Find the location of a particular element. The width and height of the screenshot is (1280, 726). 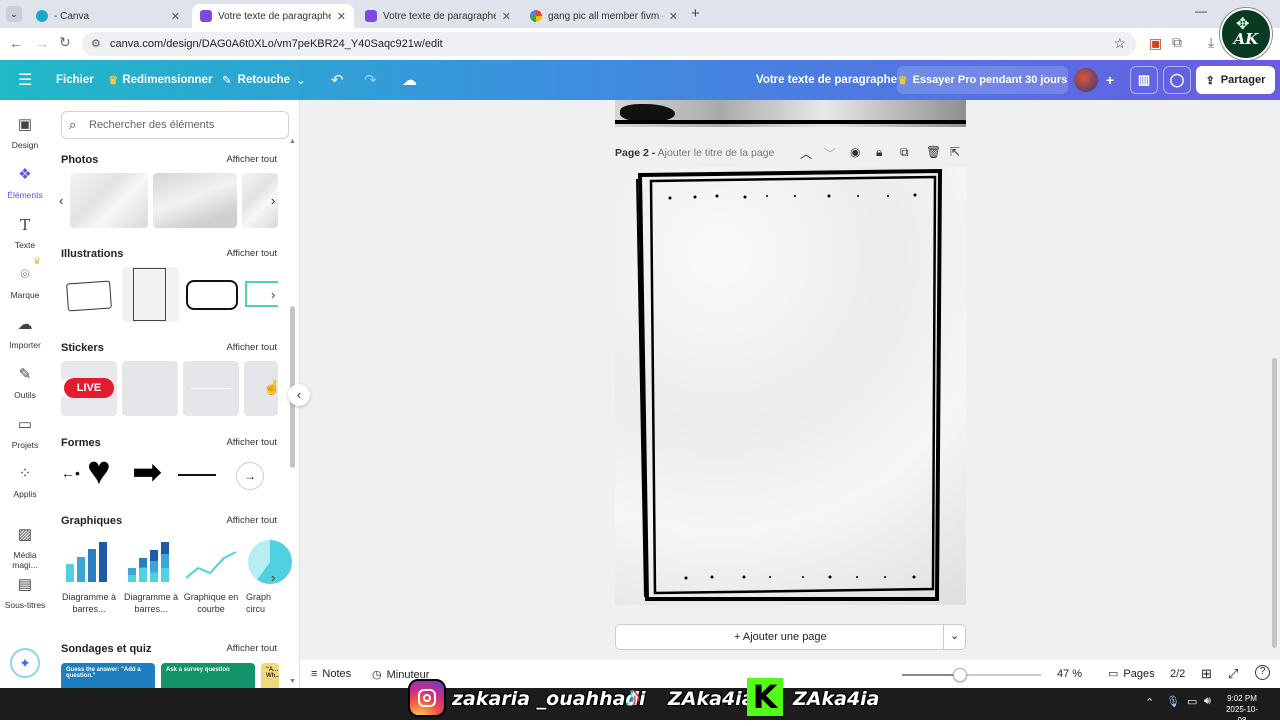

chevron-up-icon: ︿ is located at coordinates (806, 153).